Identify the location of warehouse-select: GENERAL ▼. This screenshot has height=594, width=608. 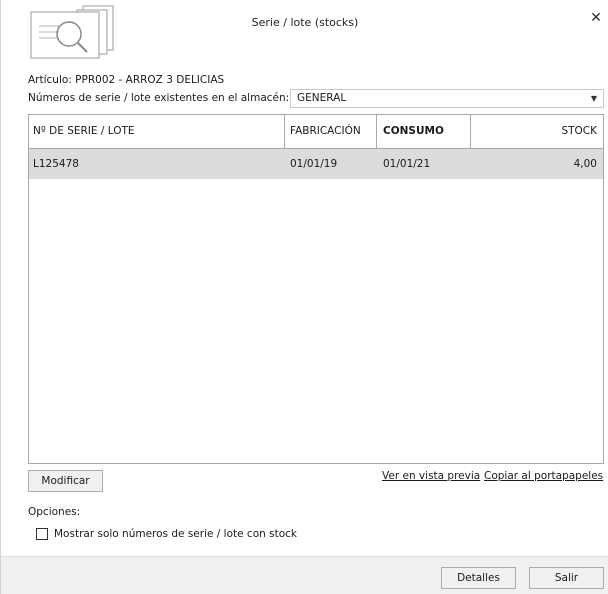
(447, 98).